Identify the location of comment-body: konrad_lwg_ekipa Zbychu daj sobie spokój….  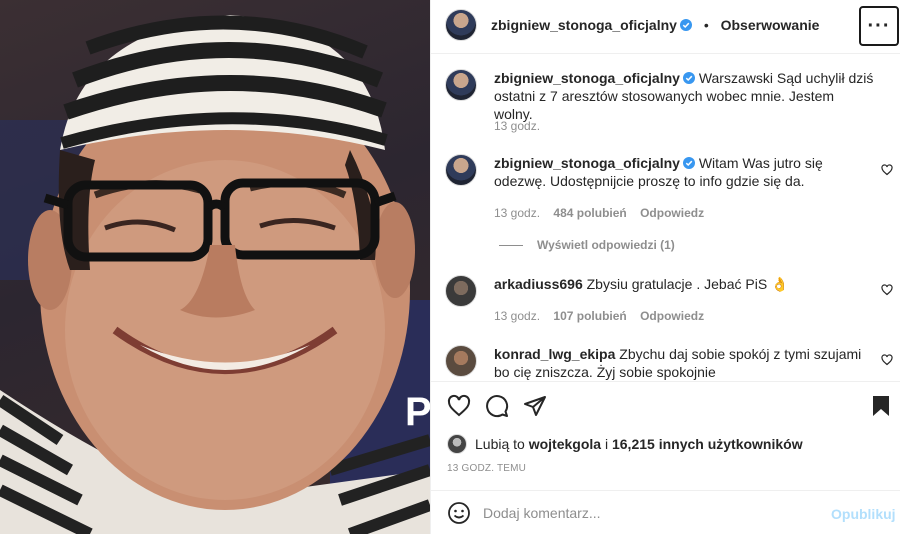
(684, 362).